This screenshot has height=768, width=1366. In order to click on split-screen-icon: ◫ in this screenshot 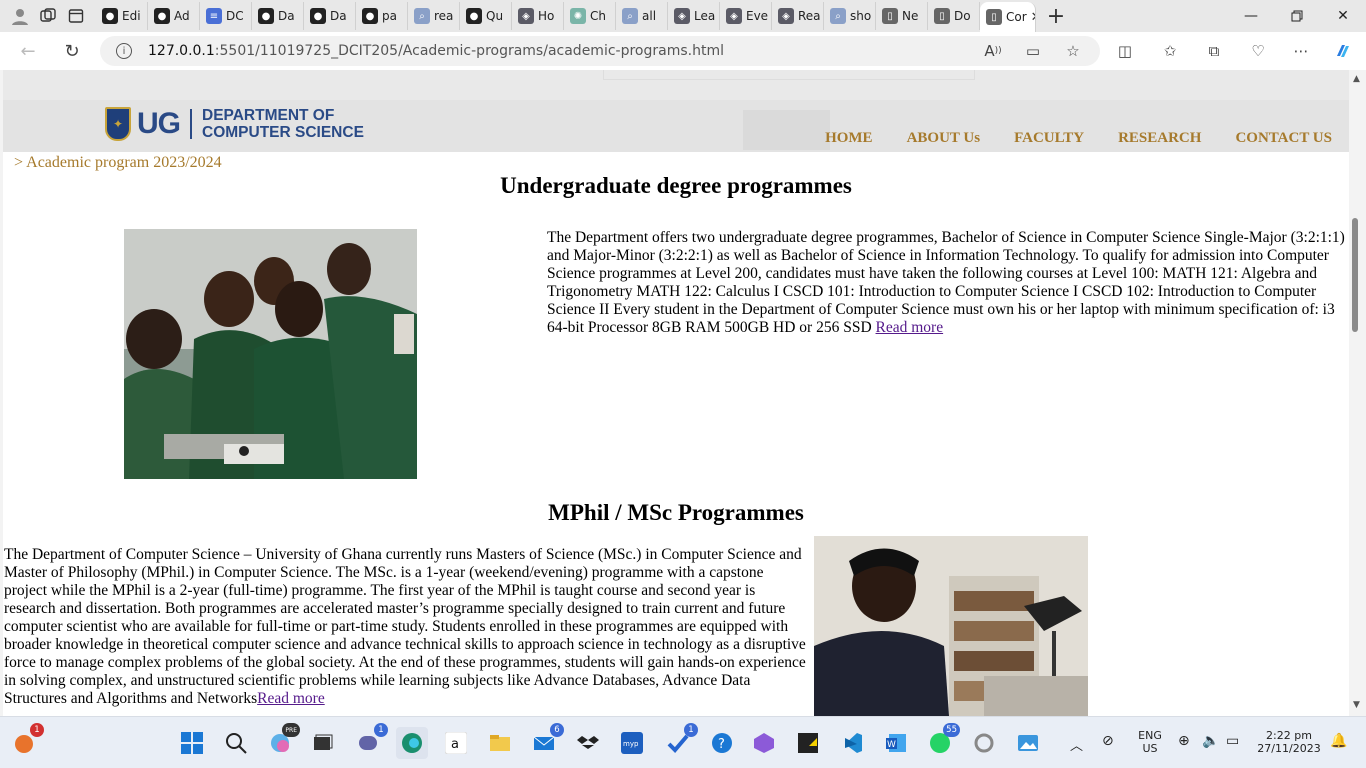, I will do `click(1125, 51)`.